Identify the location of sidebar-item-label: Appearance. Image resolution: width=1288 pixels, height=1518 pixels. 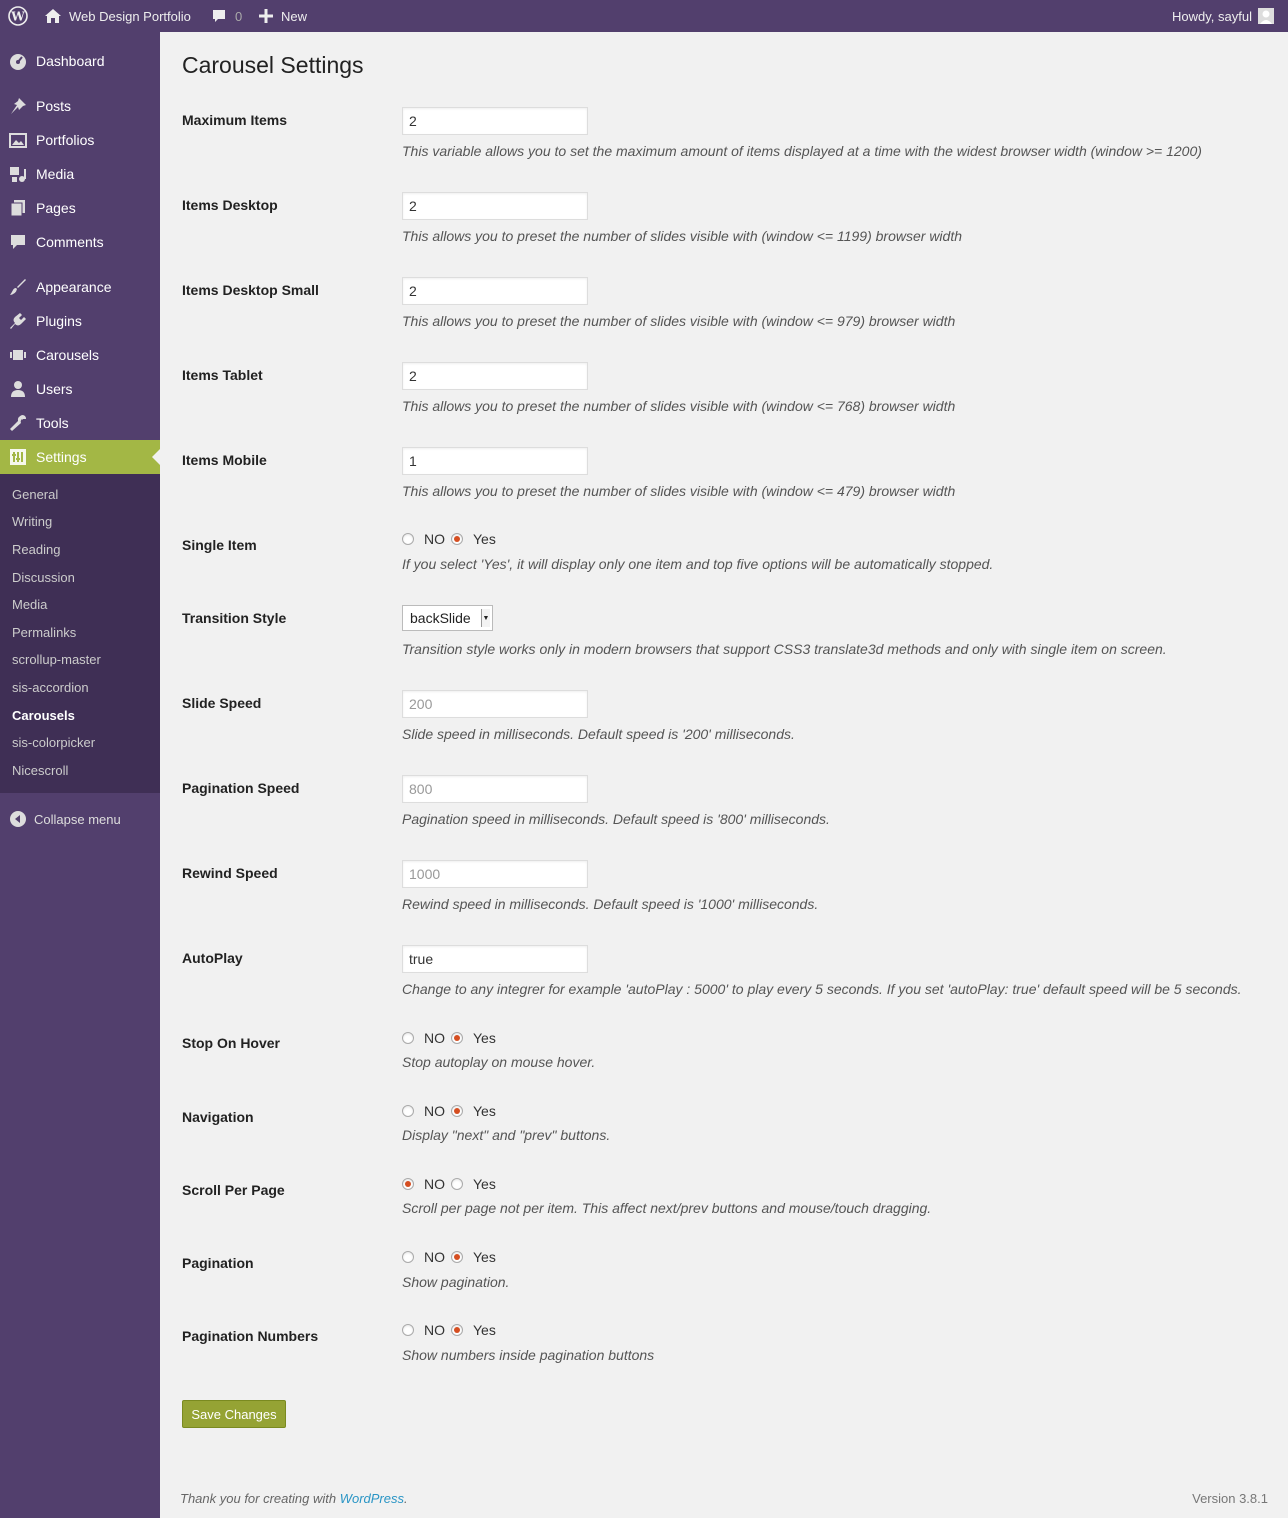
(74, 287).